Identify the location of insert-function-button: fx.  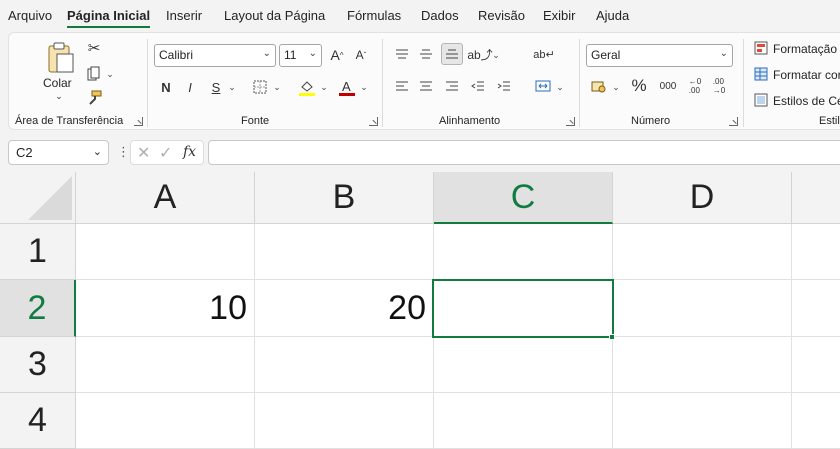
(189, 152).